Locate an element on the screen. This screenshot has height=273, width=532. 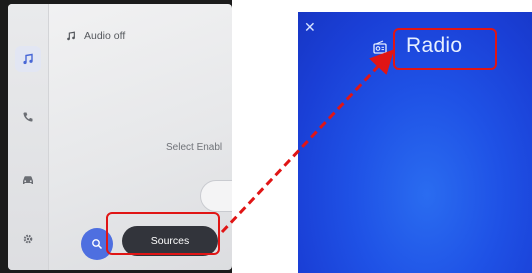
rail-music-button is located at coordinates (28, 59).